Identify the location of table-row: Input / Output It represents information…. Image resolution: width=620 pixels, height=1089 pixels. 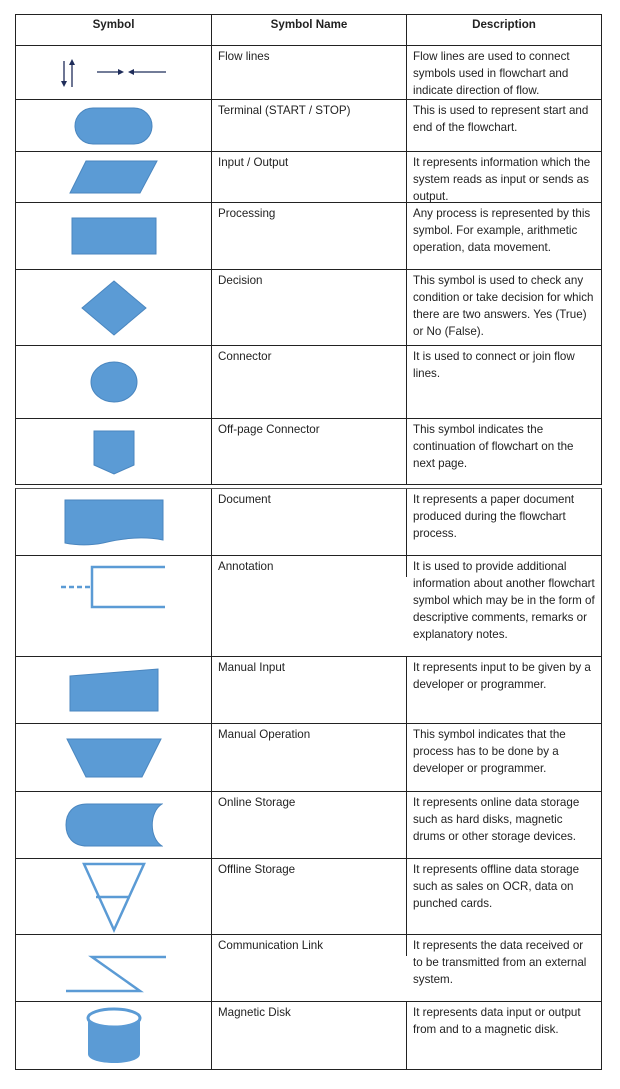
(308, 177).